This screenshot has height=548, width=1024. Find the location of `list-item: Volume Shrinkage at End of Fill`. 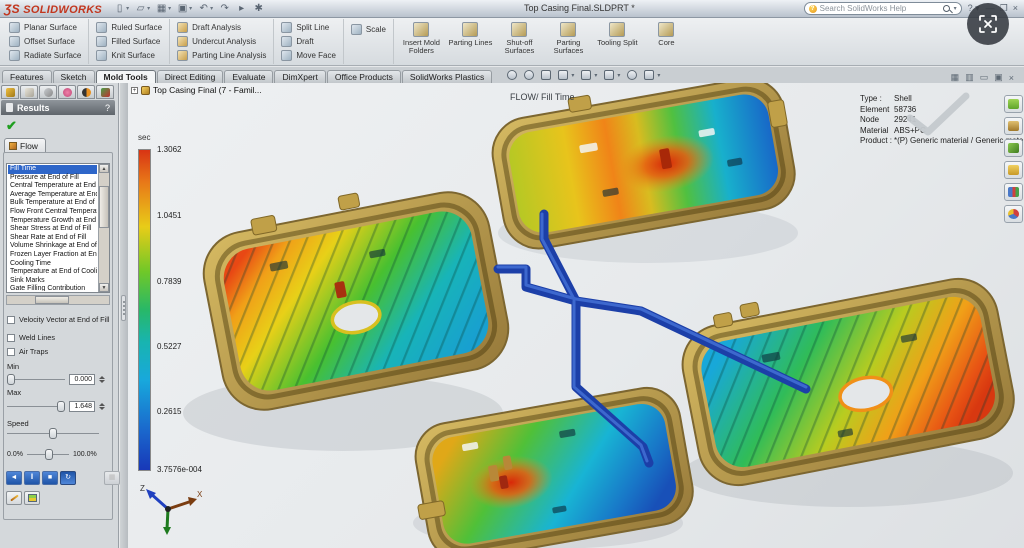

list-item: Volume Shrinkage at End of Fill is located at coordinates (52, 246).